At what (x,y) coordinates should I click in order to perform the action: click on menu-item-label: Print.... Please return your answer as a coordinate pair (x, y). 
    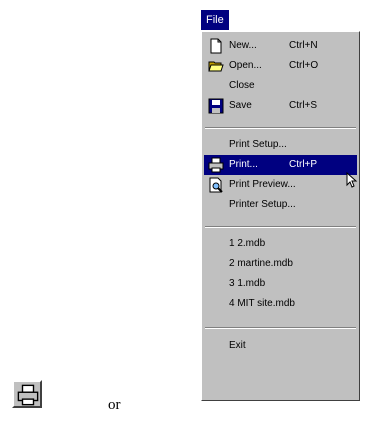
    Looking at the image, I should click on (243, 164).